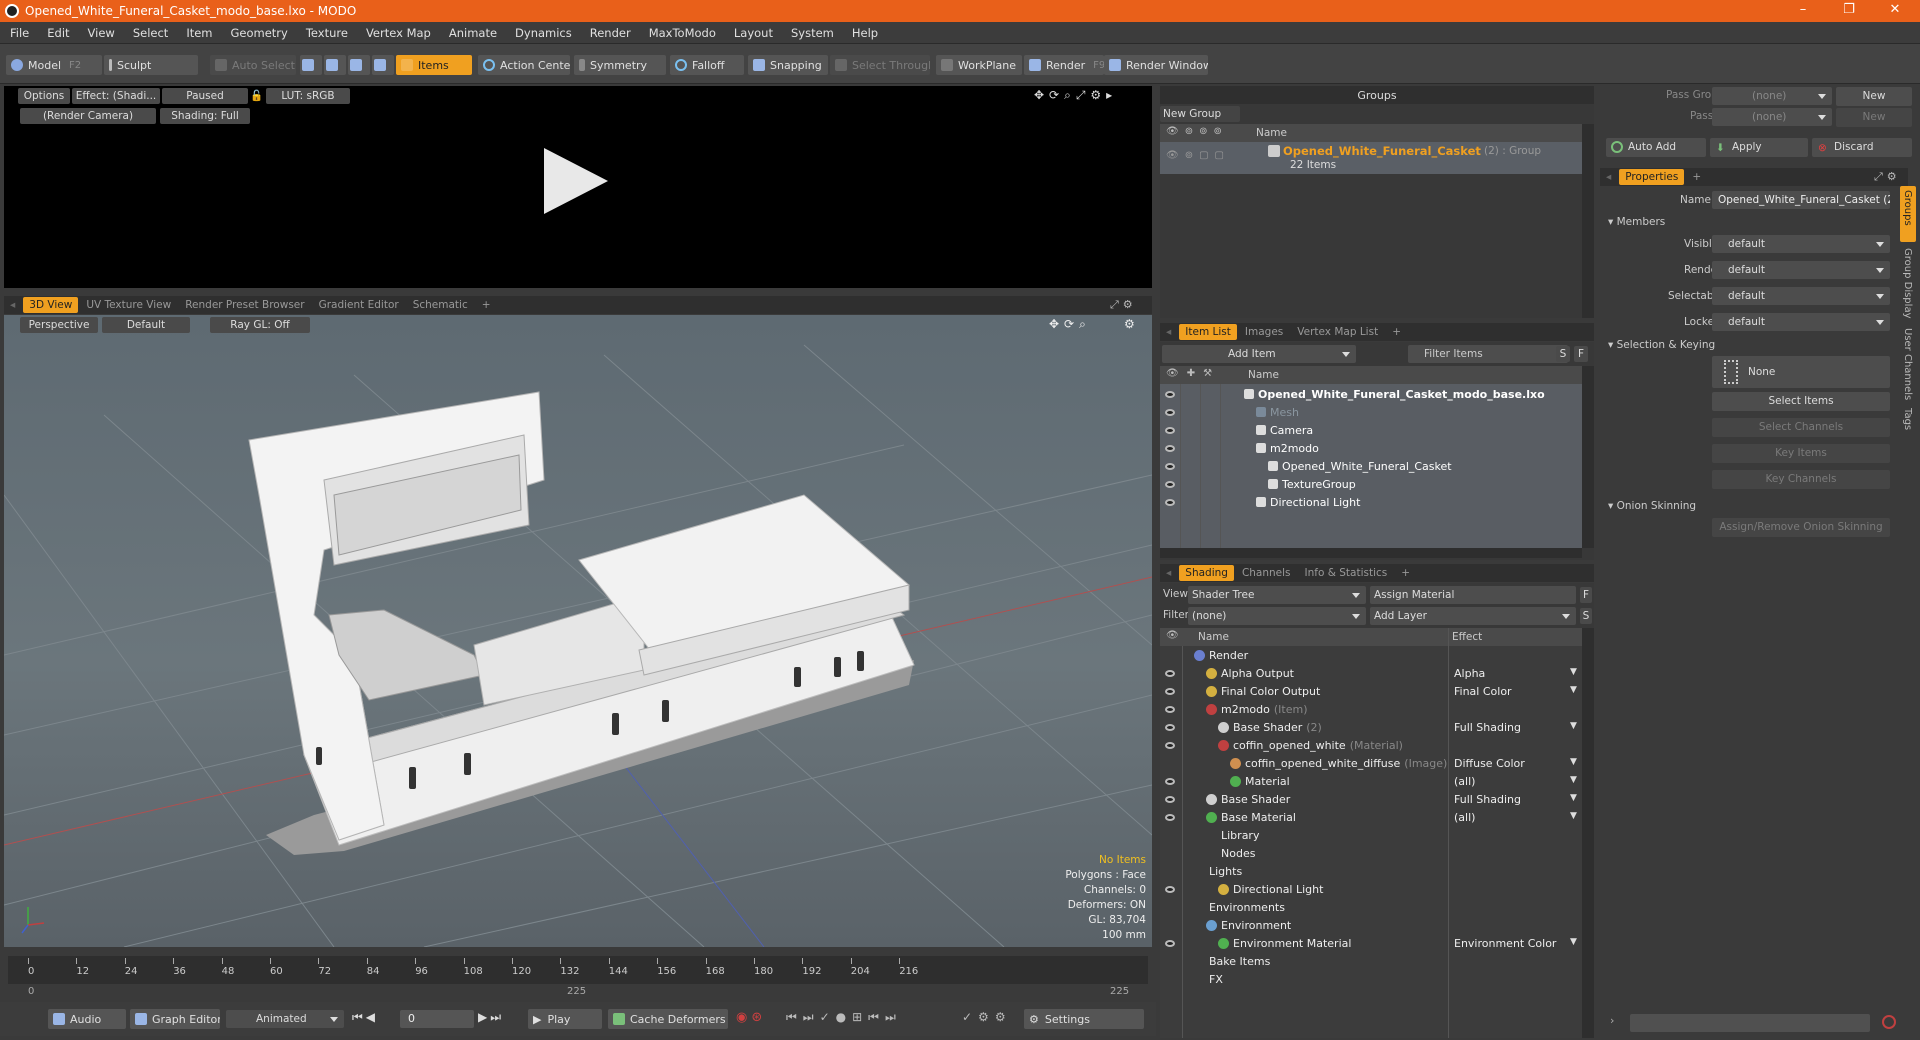 The image size is (1920, 1040). Describe the element at coordinates (101, 33) in the screenshot. I see `menu-view: View` at that location.